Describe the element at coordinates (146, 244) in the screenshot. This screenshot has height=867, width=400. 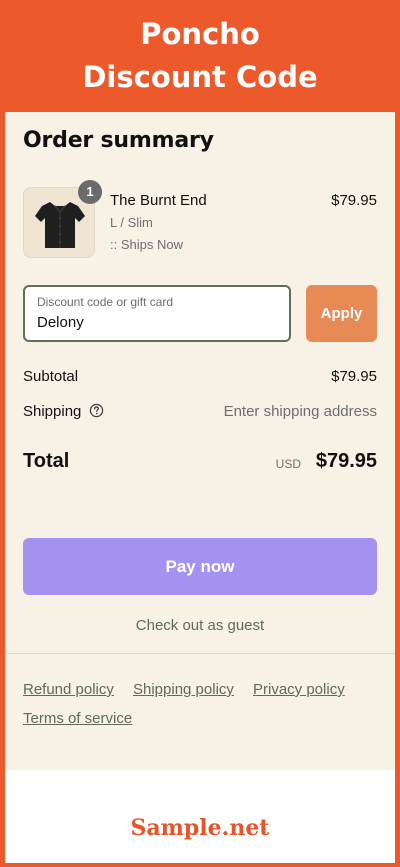
I see `product-shipping-note: :: Ships Now` at that location.